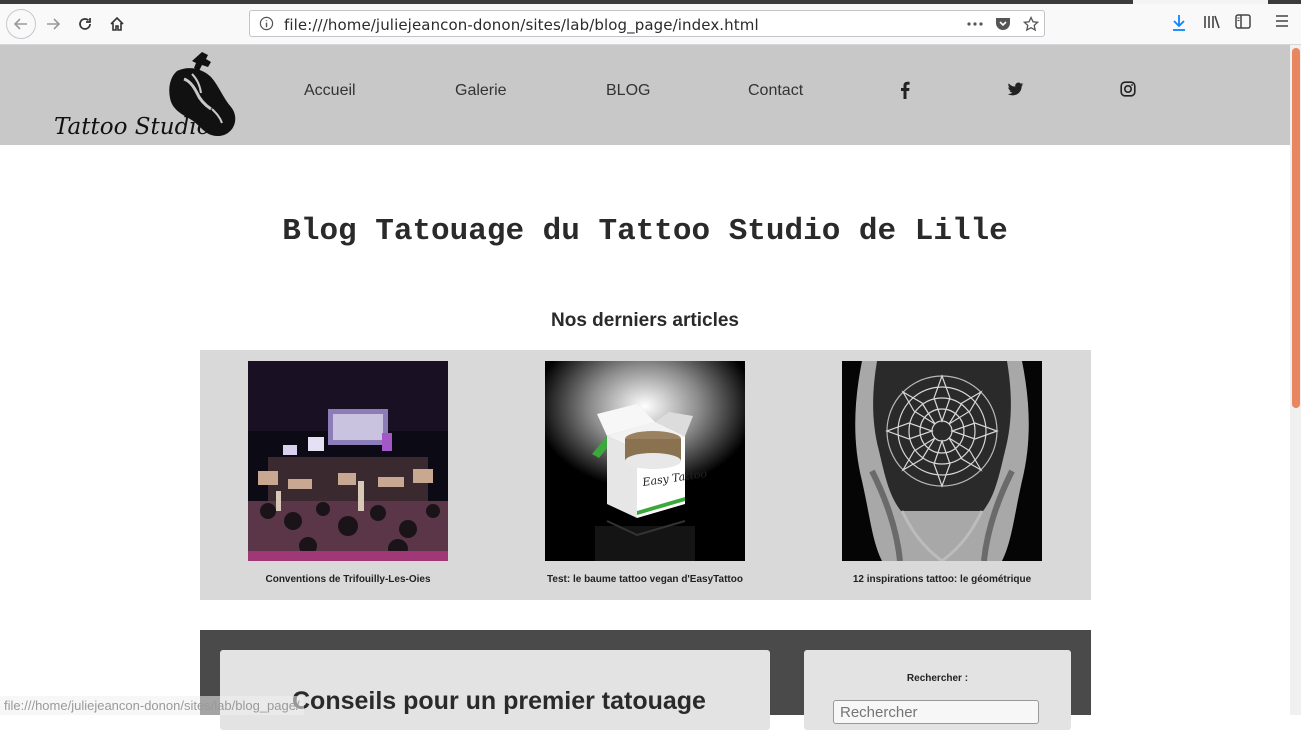 This screenshot has height=730, width=1301. I want to click on facebook-icon, so click(905, 92).